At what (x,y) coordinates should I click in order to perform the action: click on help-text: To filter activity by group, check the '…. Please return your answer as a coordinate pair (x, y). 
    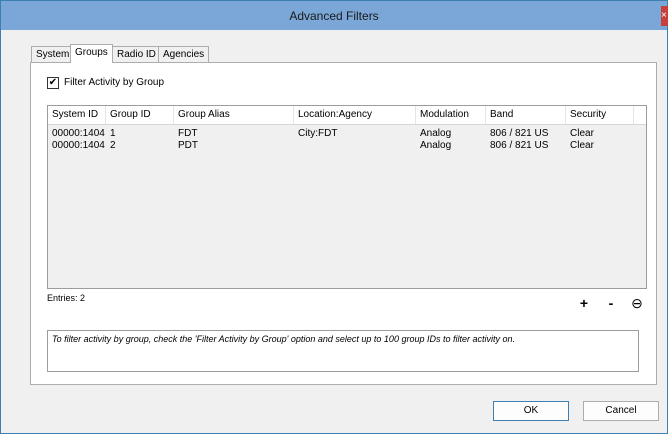
    Looking at the image, I should click on (283, 339).